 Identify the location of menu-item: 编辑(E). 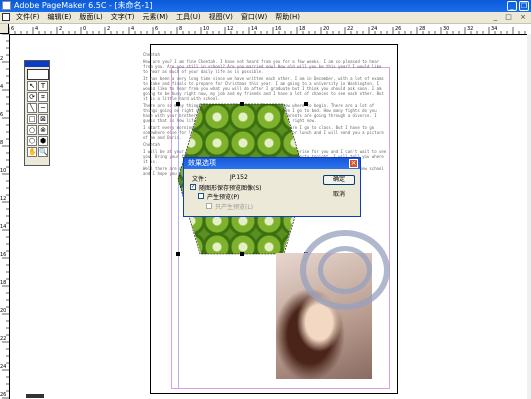
(60, 17).